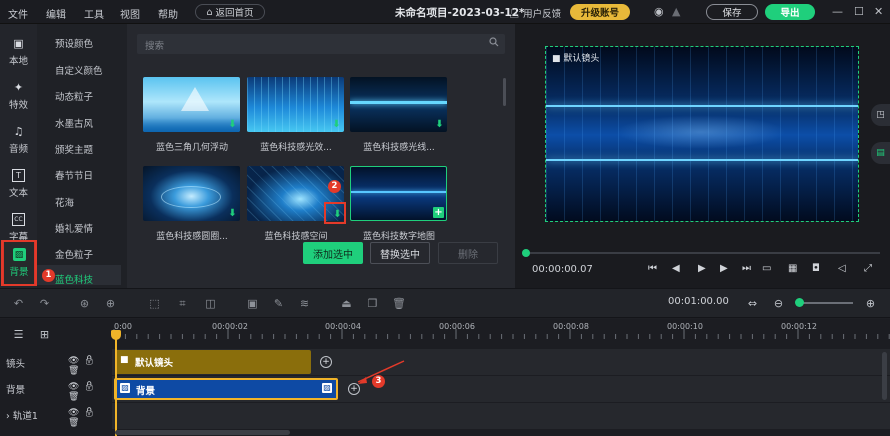 The height and width of the screenshot is (436, 890). What do you see at coordinates (278, 303) in the screenshot?
I see `edit-icon: ✎` at bounding box center [278, 303].